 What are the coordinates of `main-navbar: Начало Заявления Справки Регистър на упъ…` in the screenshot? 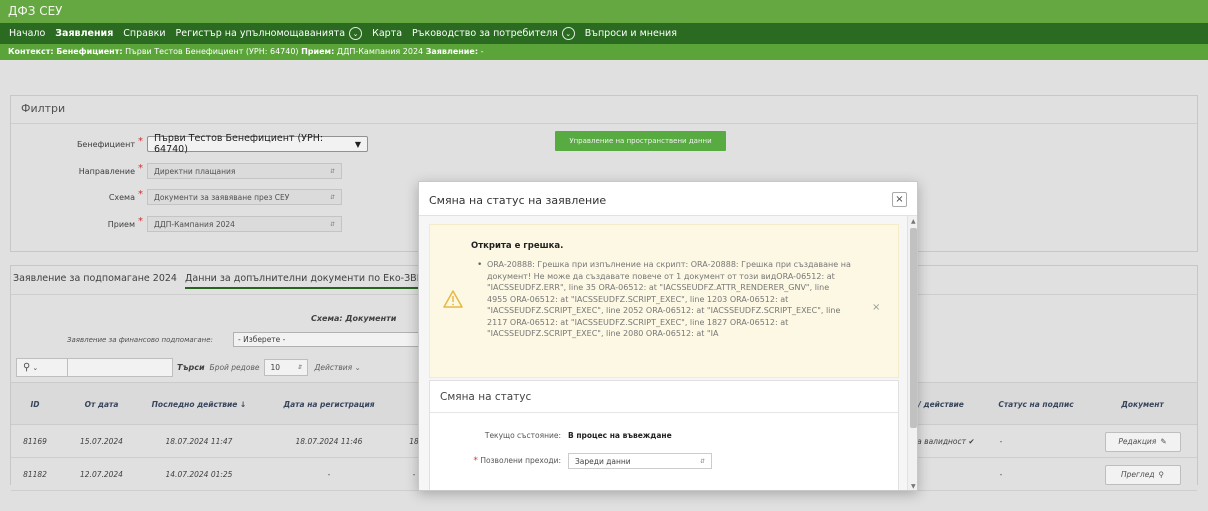 It's located at (604, 33).